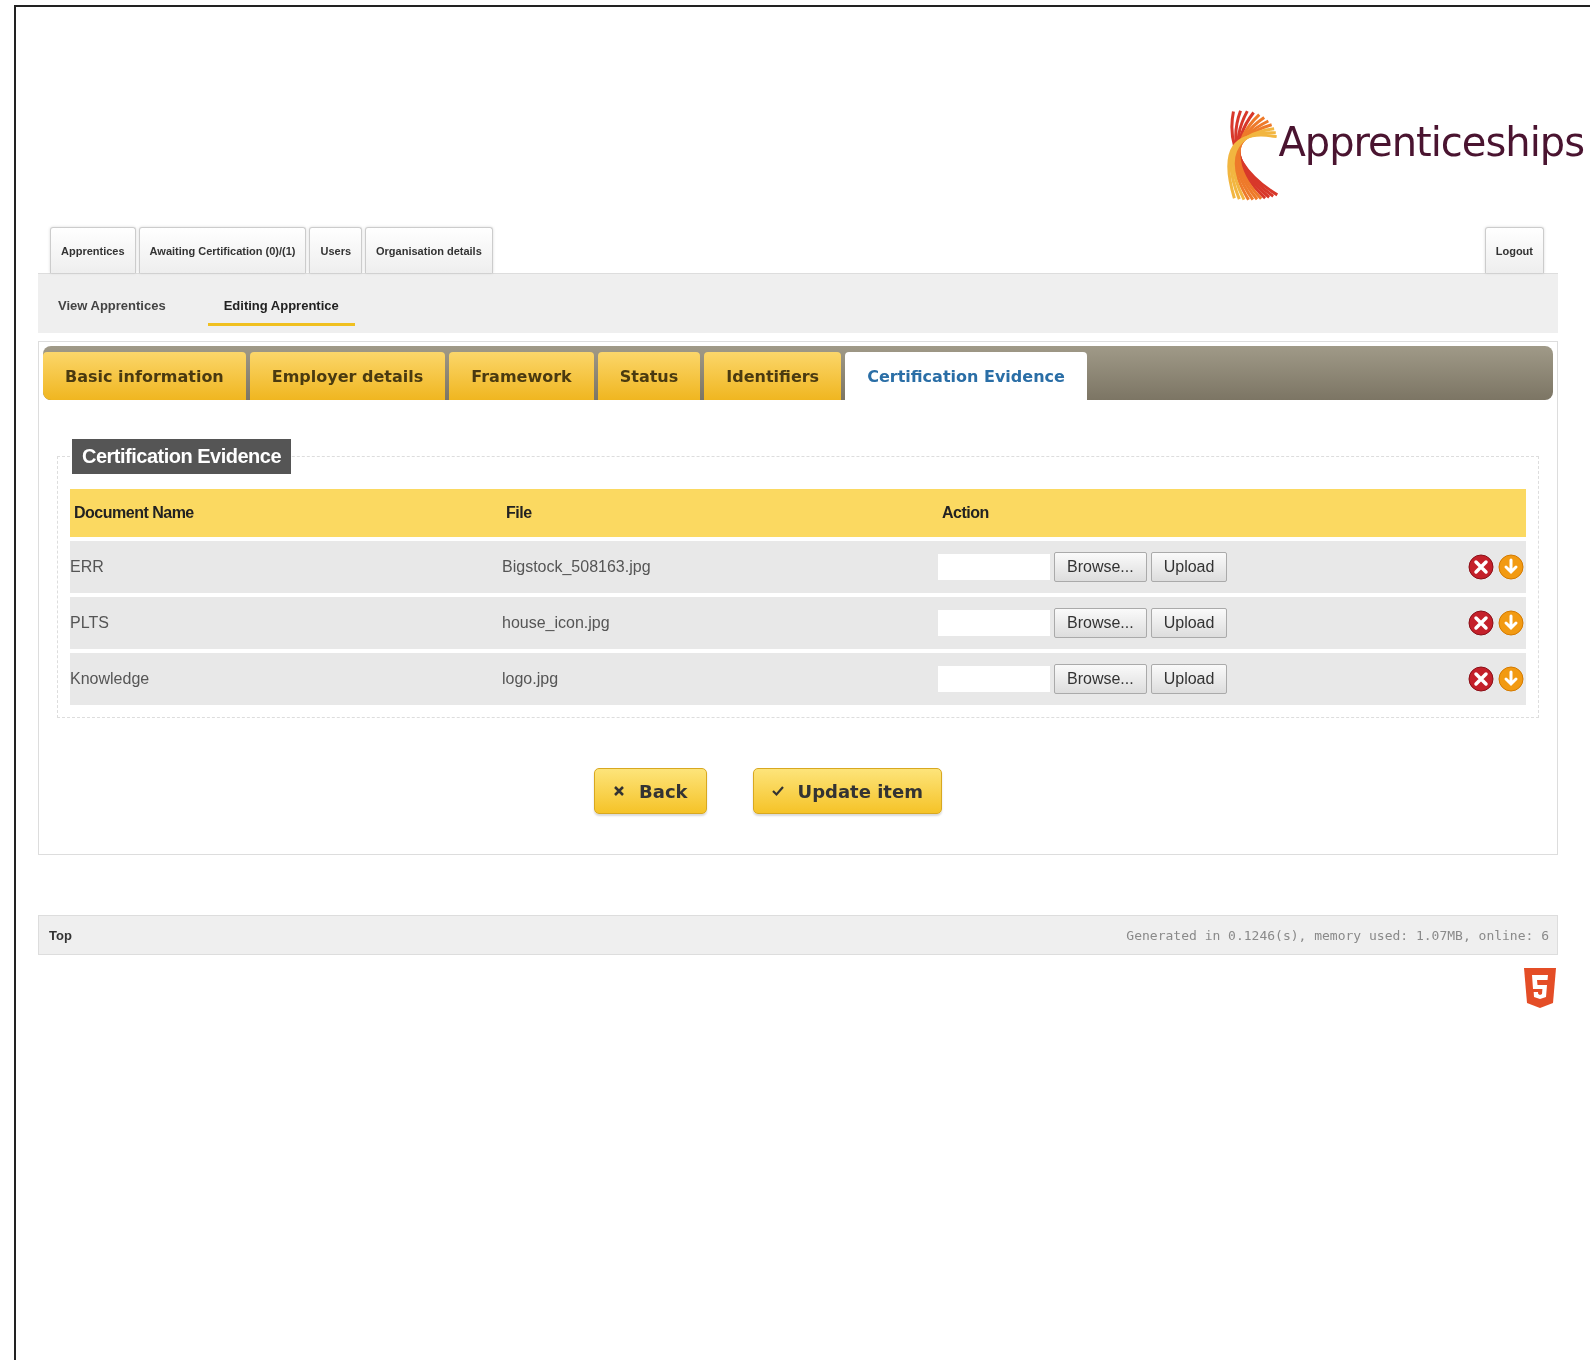  Describe the element at coordinates (650, 791) in the screenshot. I see `back-button: Back` at that location.